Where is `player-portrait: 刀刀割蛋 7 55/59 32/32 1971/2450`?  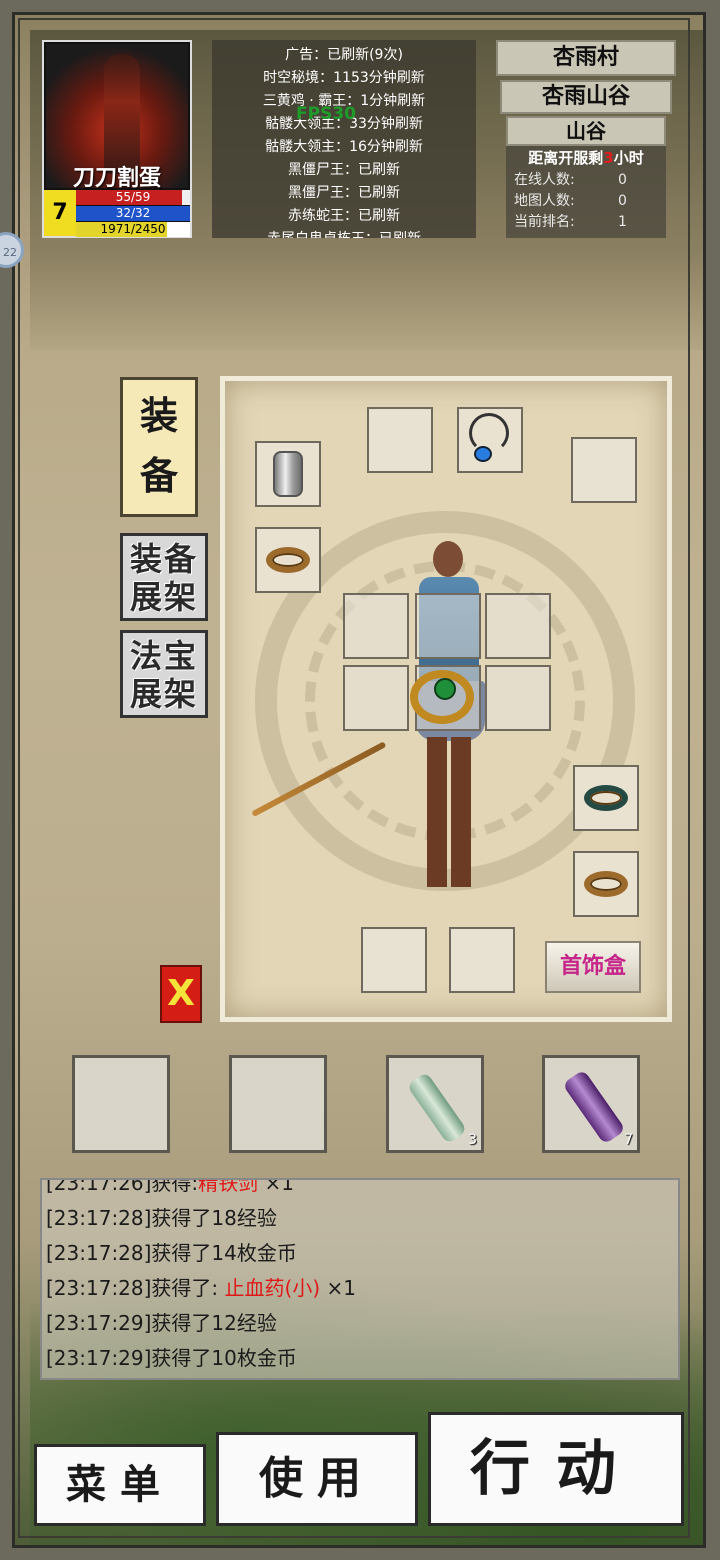
player-portrait: 刀刀割蛋 7 55/59 32/32 1971/2450 is located at coordinates (117, 139).